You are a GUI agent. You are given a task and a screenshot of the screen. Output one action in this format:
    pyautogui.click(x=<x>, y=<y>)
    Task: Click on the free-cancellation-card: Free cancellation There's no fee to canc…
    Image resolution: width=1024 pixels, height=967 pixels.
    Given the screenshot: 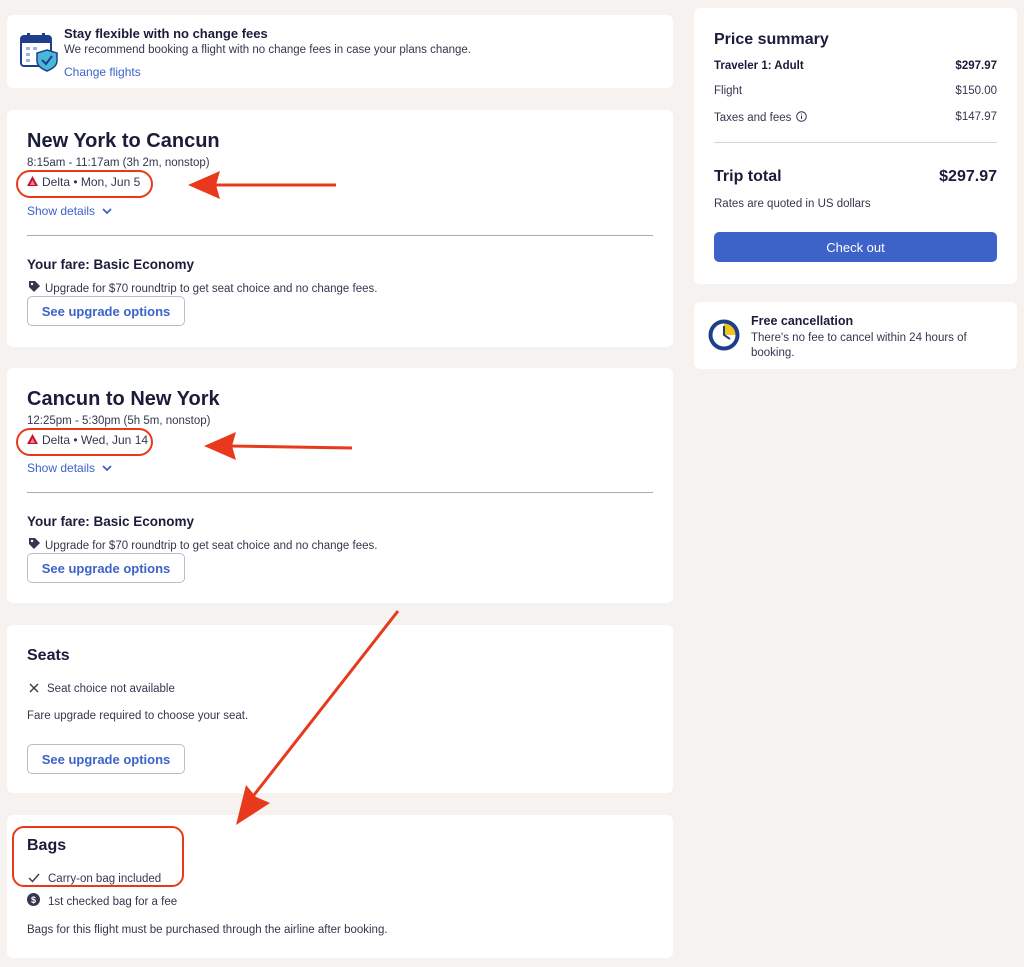 What is the action you would take?
    pyautogui.click(x=855, y=335)
    